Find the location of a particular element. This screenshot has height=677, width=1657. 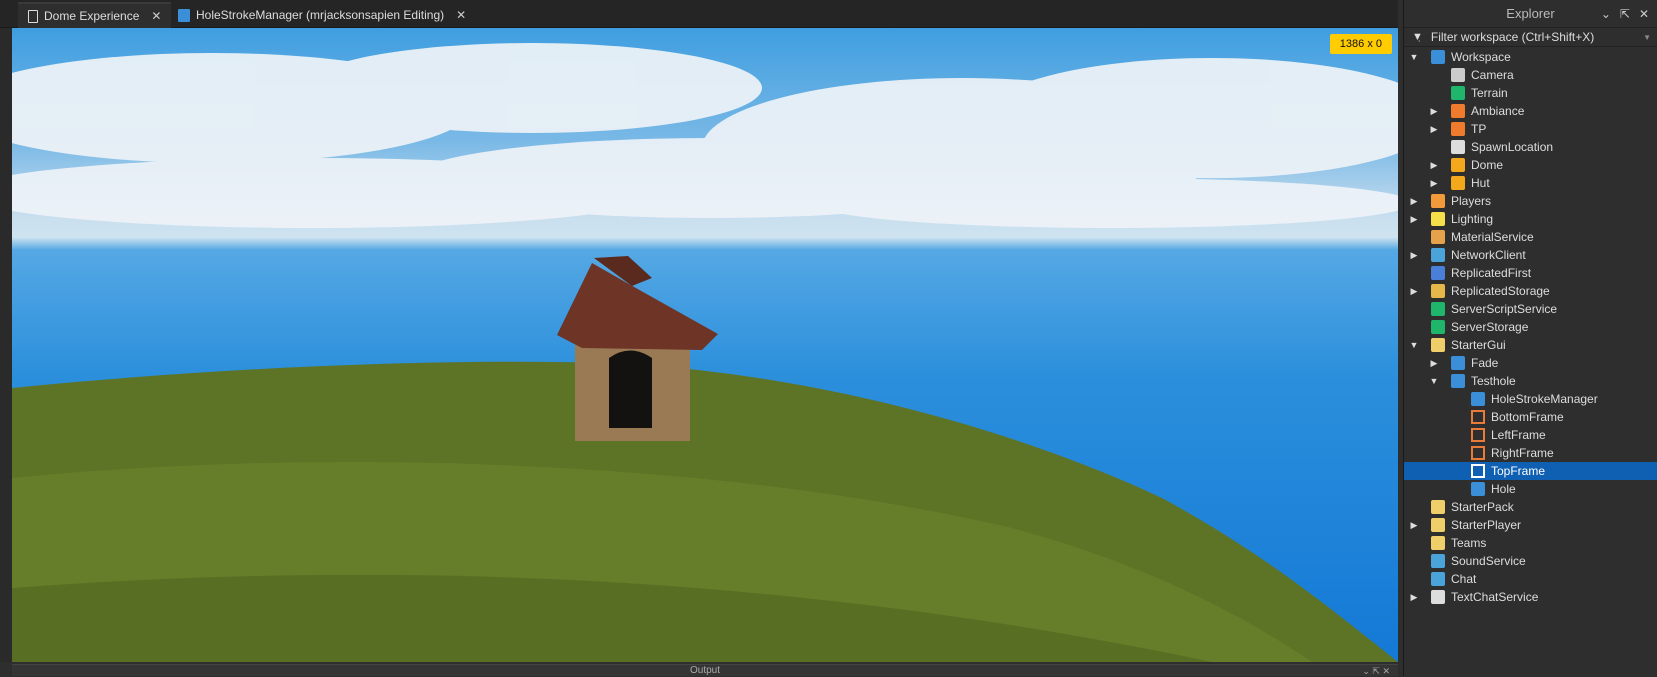

tree-item-label: Fade is located at coordinates (1485, 363).